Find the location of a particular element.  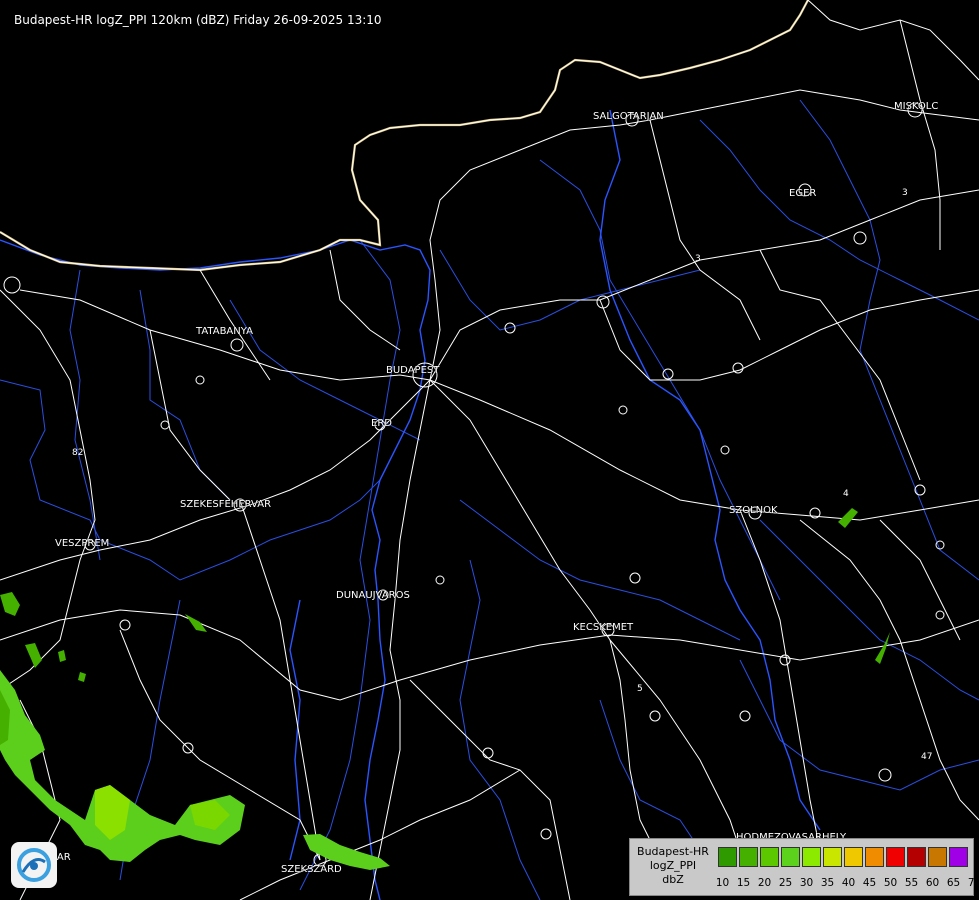

legend-tick-label: 20 is located at coordinates (764, 883).